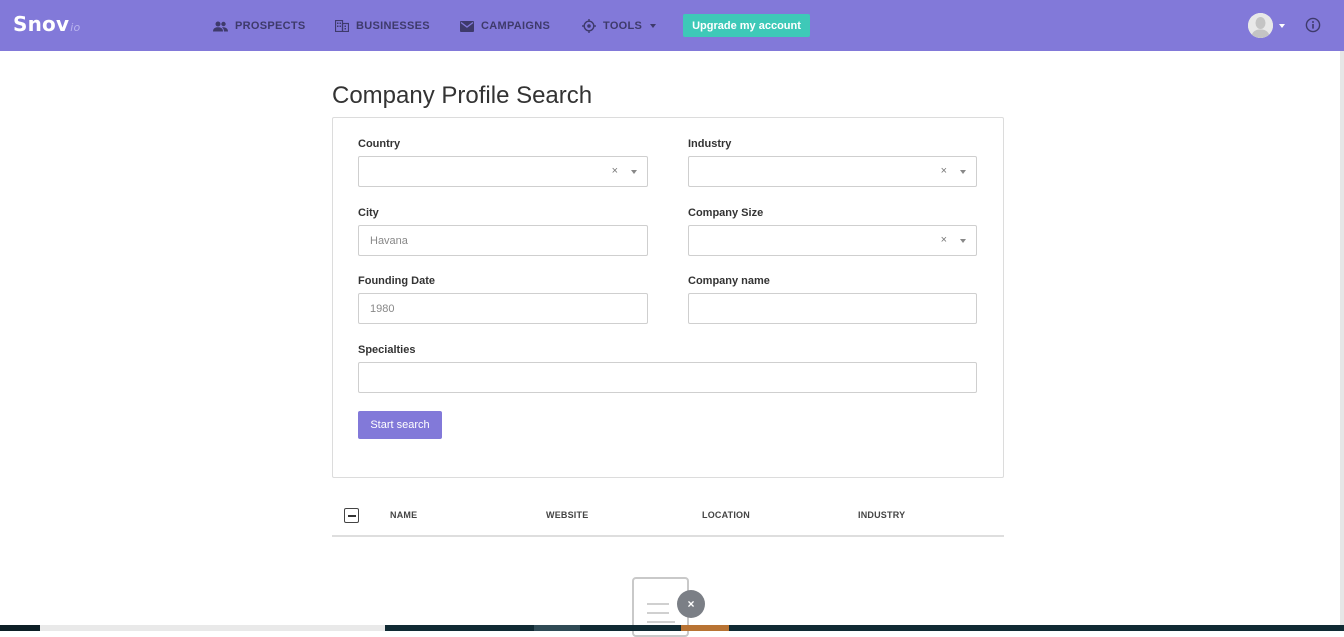 Image resolution: width=1344 pixels, height=637 pixels. I want to click on company-name-label: Company name, so click(729, 281).